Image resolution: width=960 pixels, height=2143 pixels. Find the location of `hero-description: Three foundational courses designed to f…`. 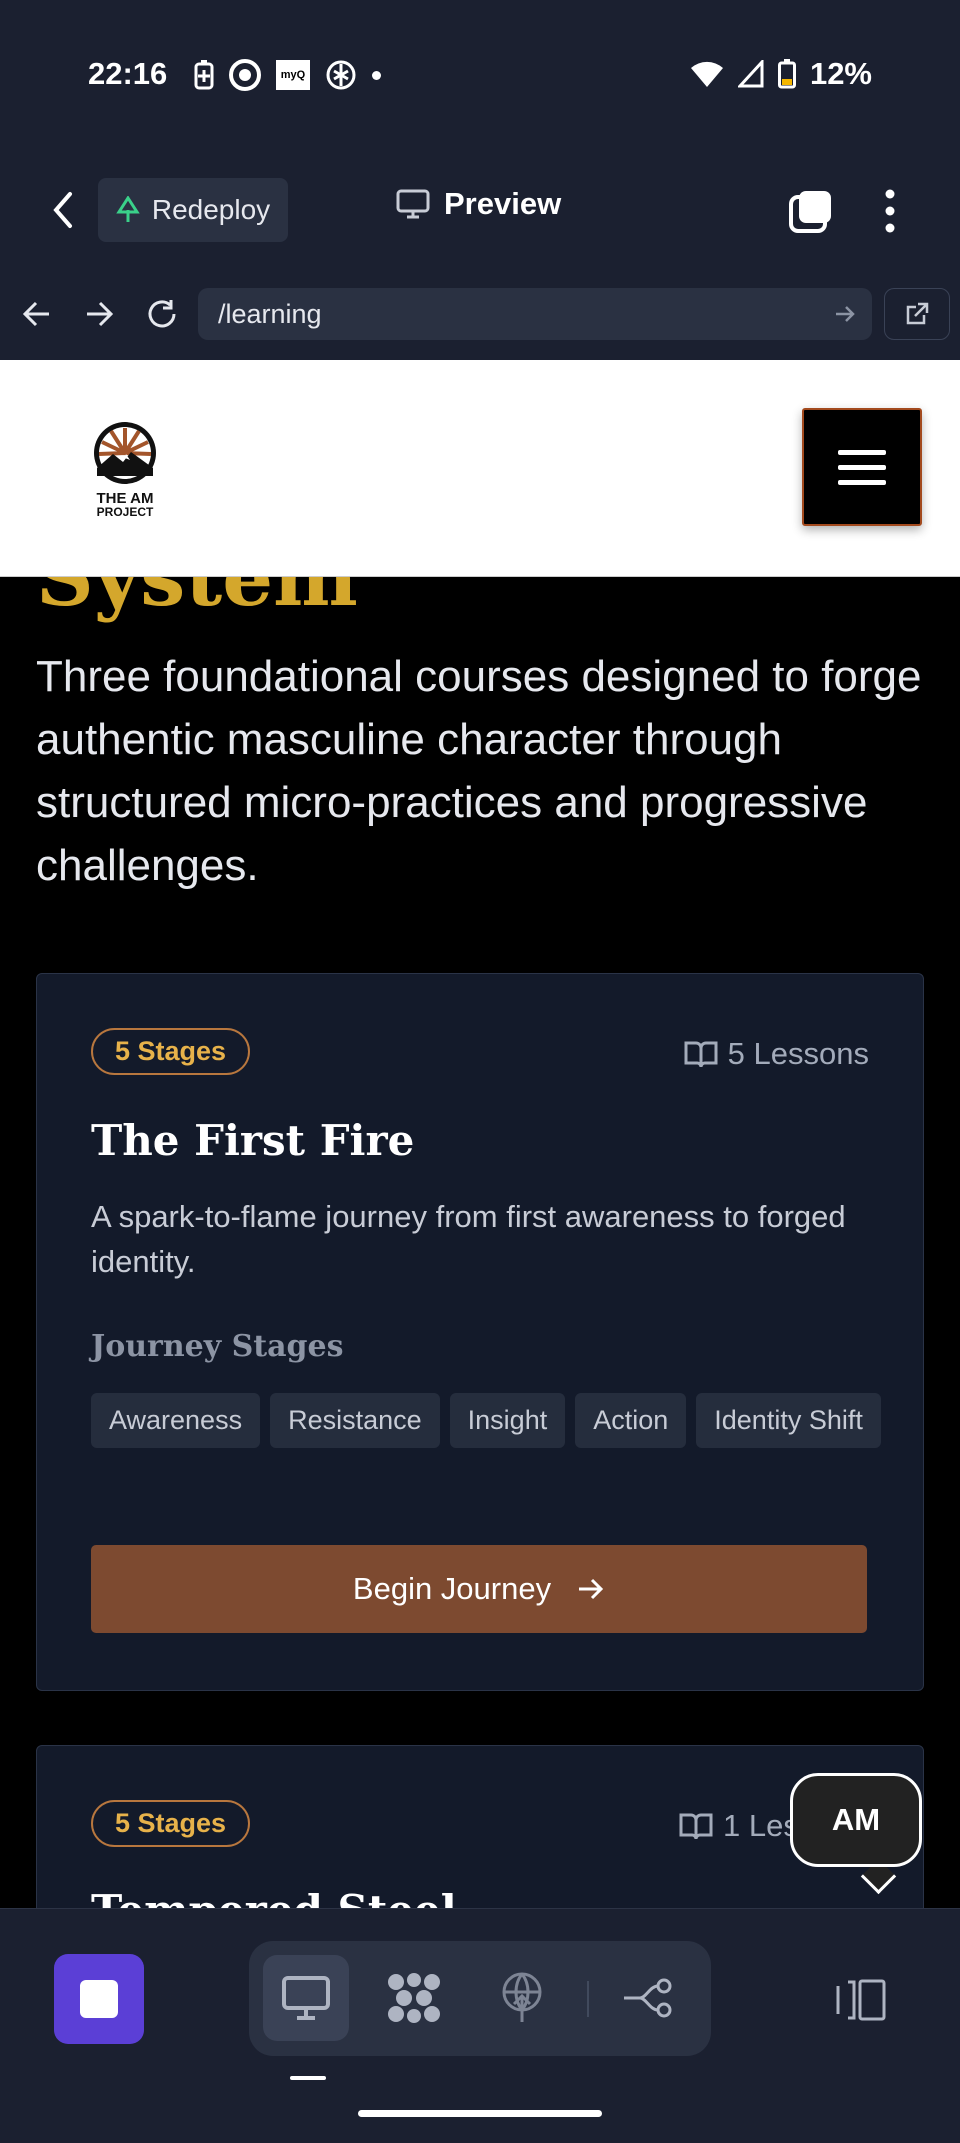

hero-description: Three foundational courses designed to f… is located at coordinates (479, 771).